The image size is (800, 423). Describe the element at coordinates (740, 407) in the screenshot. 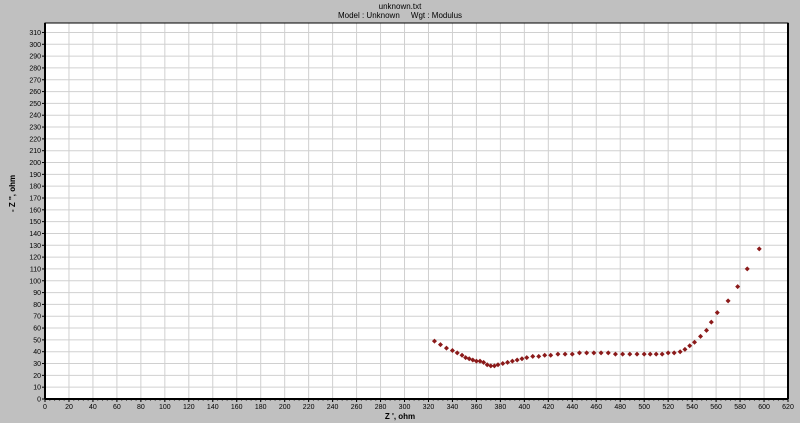

I see `x-tick-label: 580` at that location.